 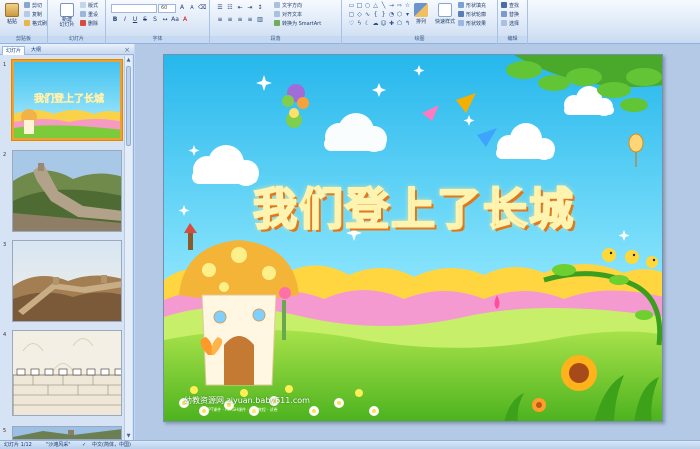 I want to click on shadow-icon: S, so click(x=155, y=20).